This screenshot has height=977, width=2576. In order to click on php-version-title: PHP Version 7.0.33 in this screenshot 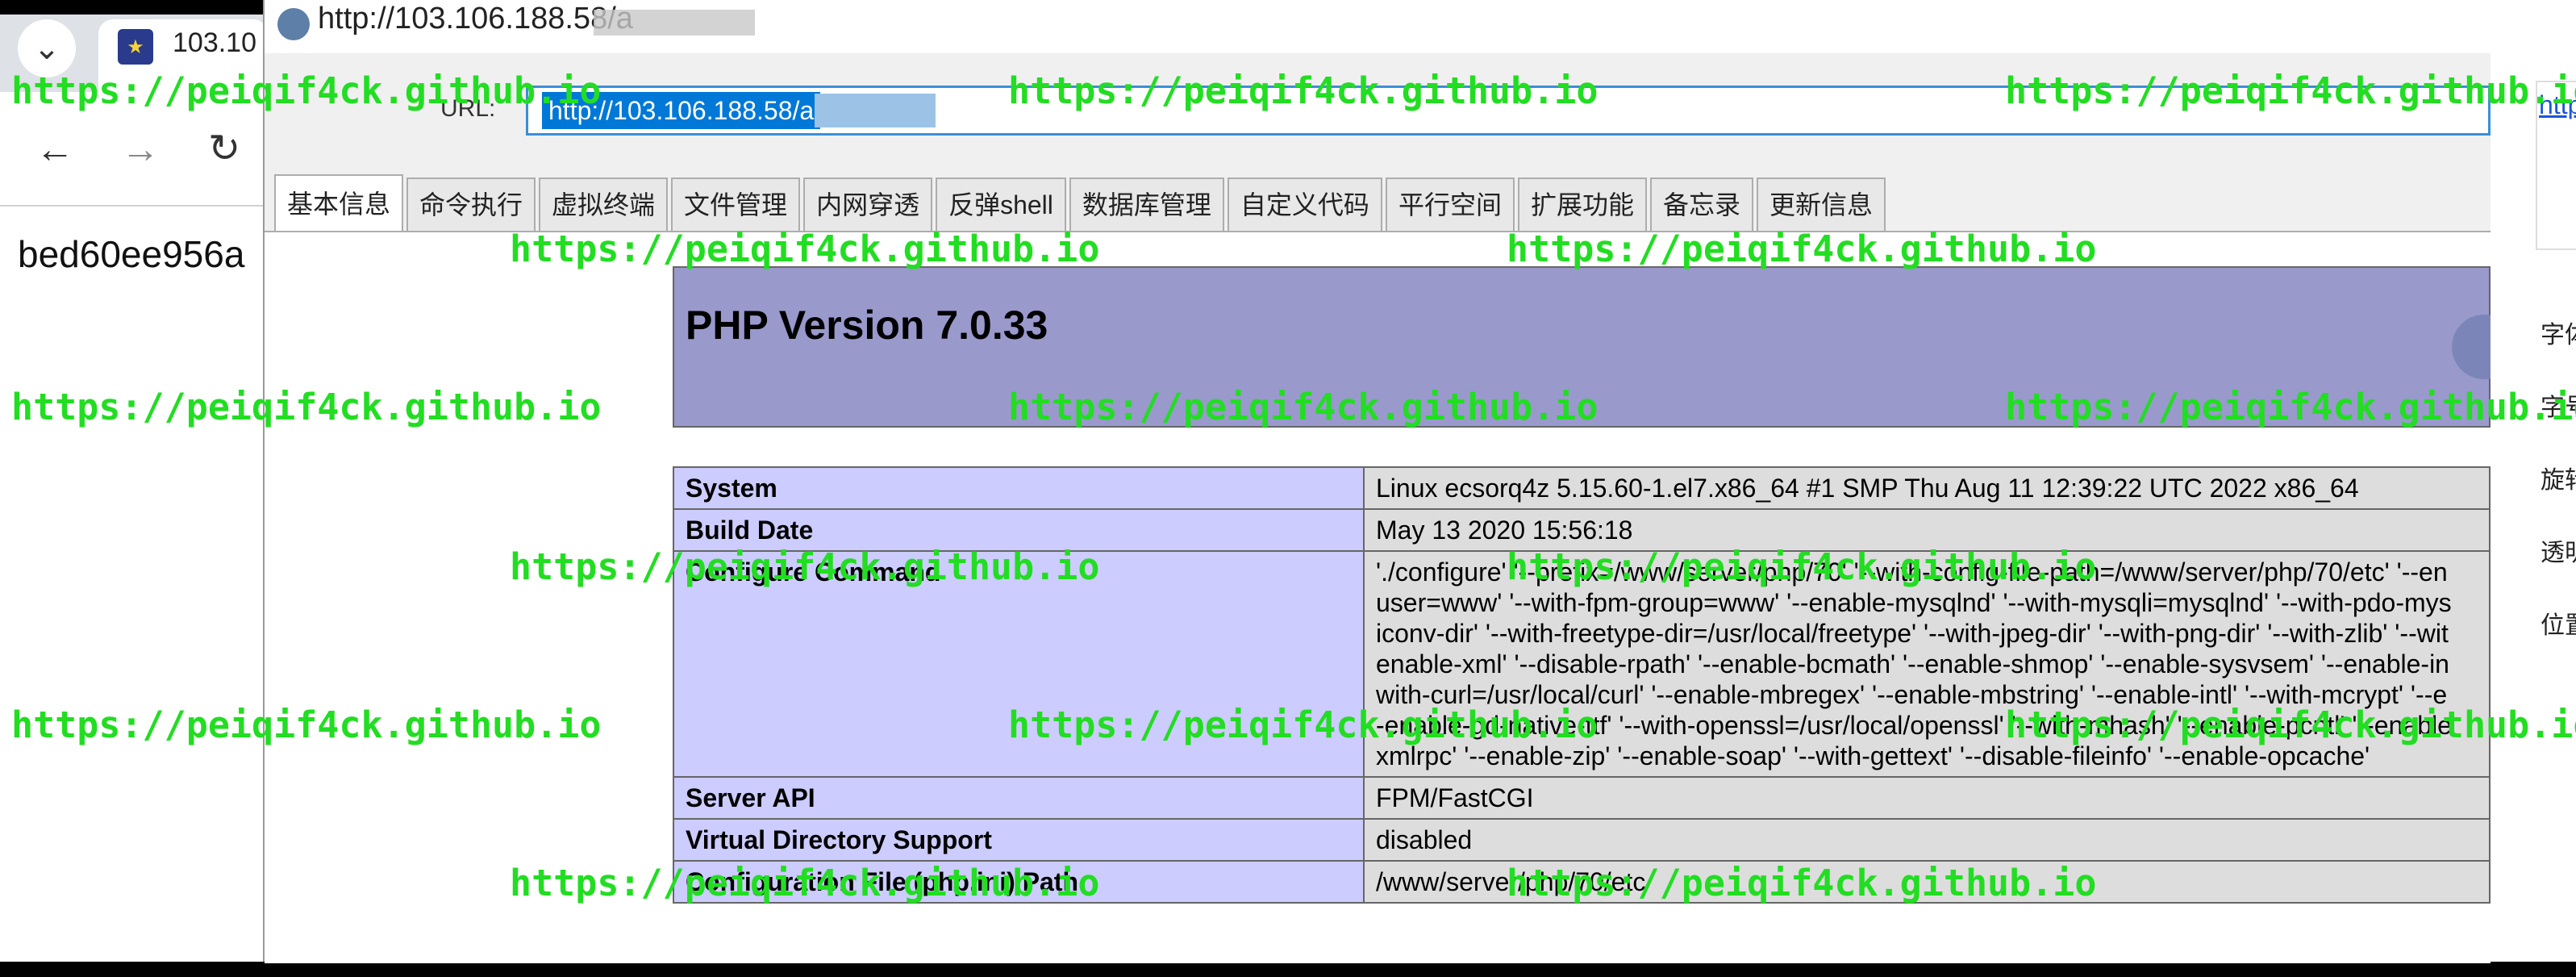, I will do `click(867, 325)`.